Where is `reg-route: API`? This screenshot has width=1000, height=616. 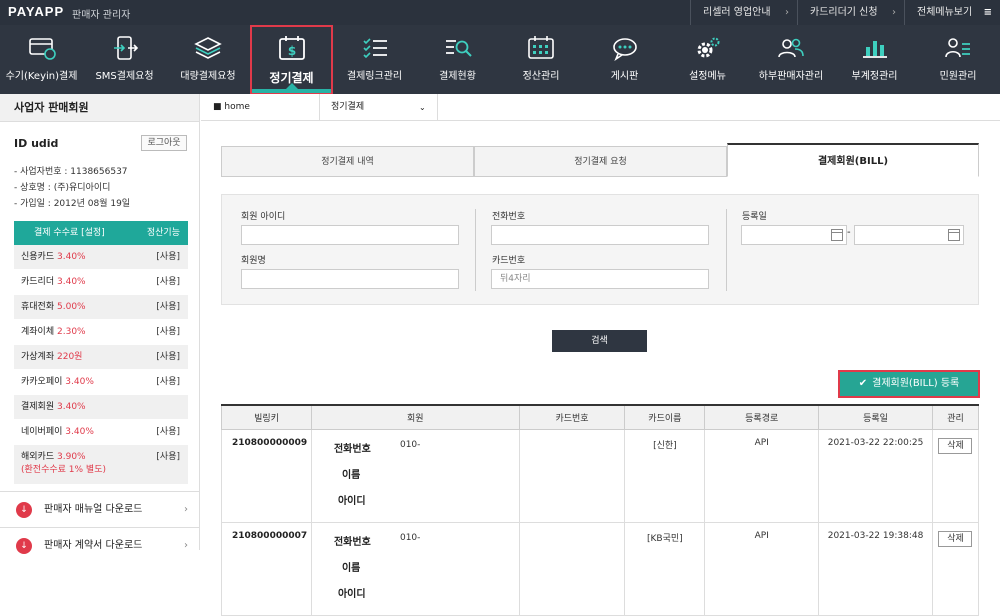 reg-route: API is located at coordinates (762, 475).